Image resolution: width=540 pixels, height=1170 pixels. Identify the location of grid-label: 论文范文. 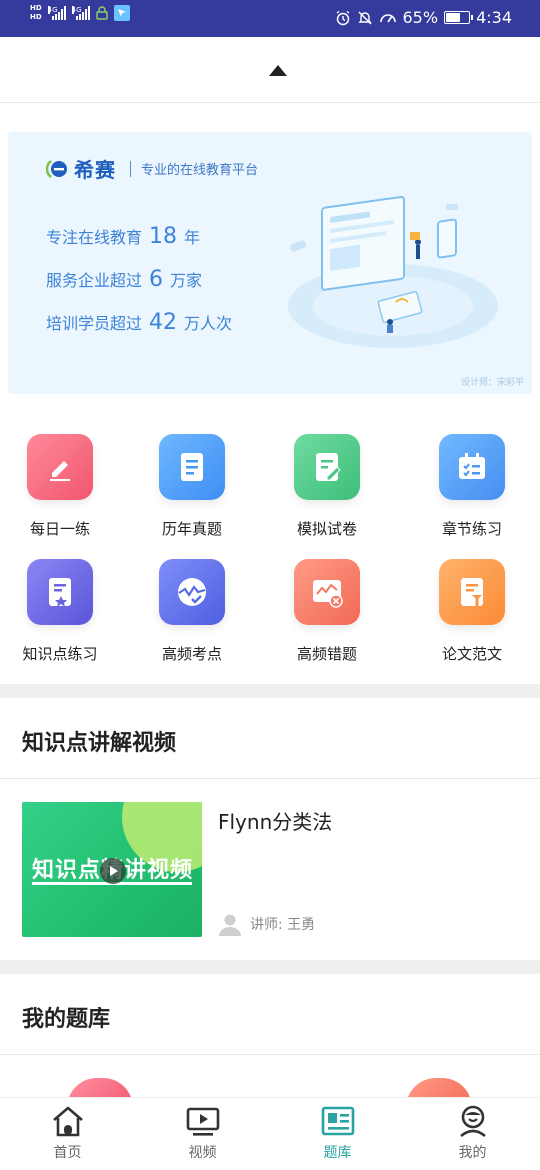
(471, 654).